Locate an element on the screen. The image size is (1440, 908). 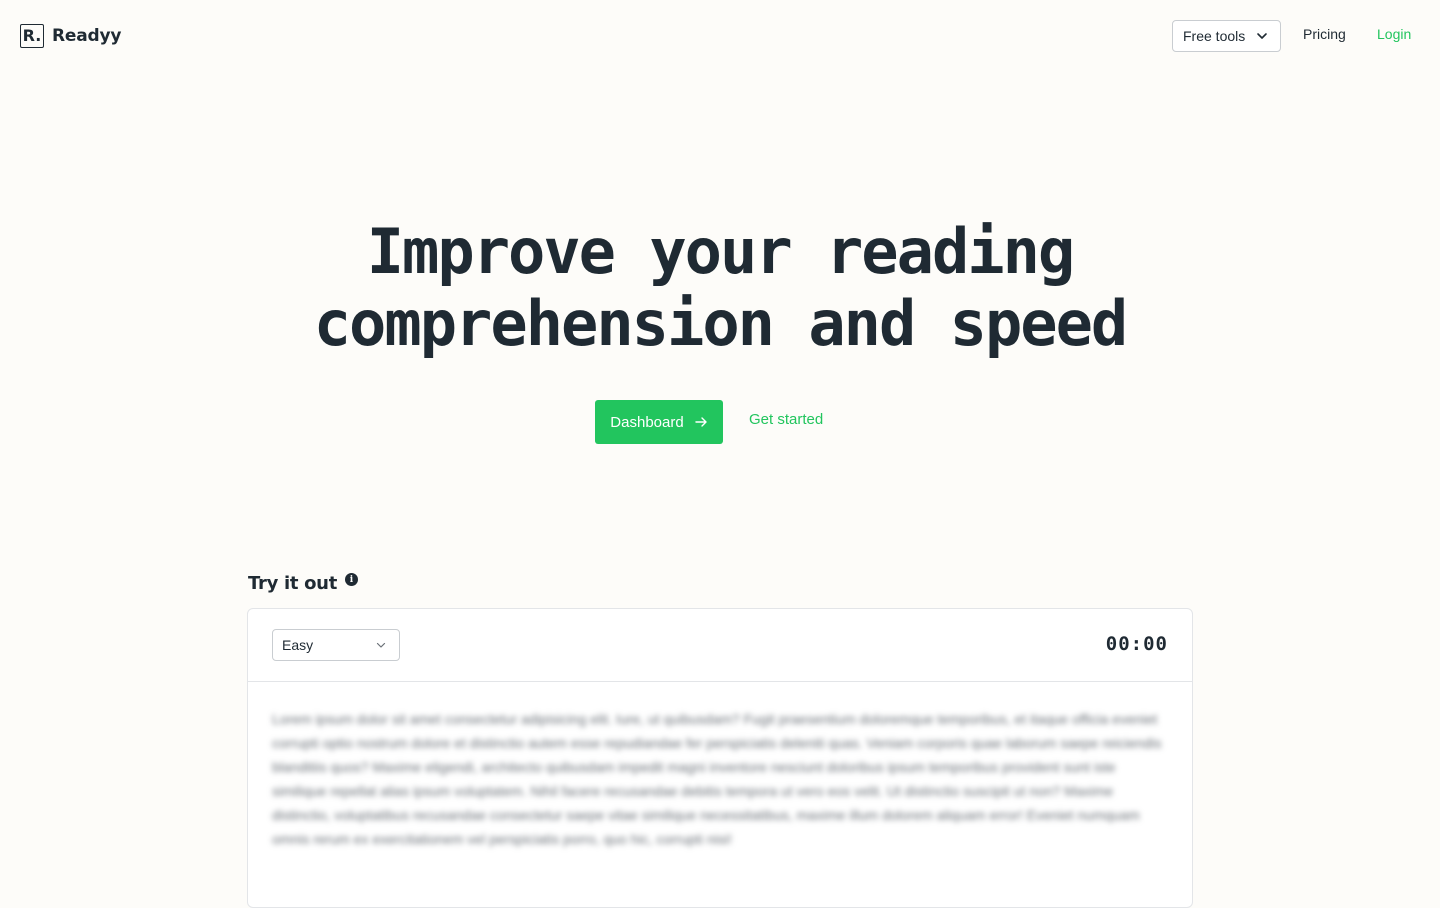
site-header: R. Readyy Free tools Pricing Login is located at coordinates (720, 36).